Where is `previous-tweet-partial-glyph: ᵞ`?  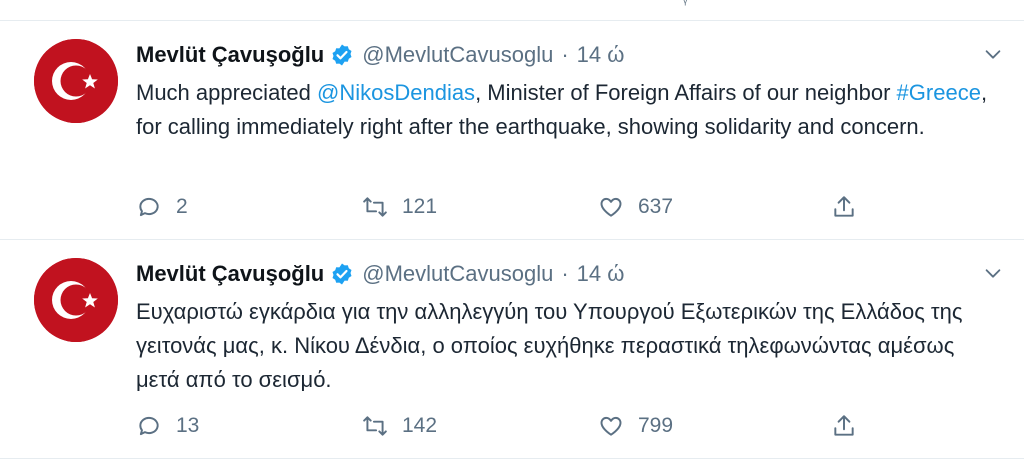 previous-tweet-partial-glyph: ᵞ is located at coordinates (685, 5).